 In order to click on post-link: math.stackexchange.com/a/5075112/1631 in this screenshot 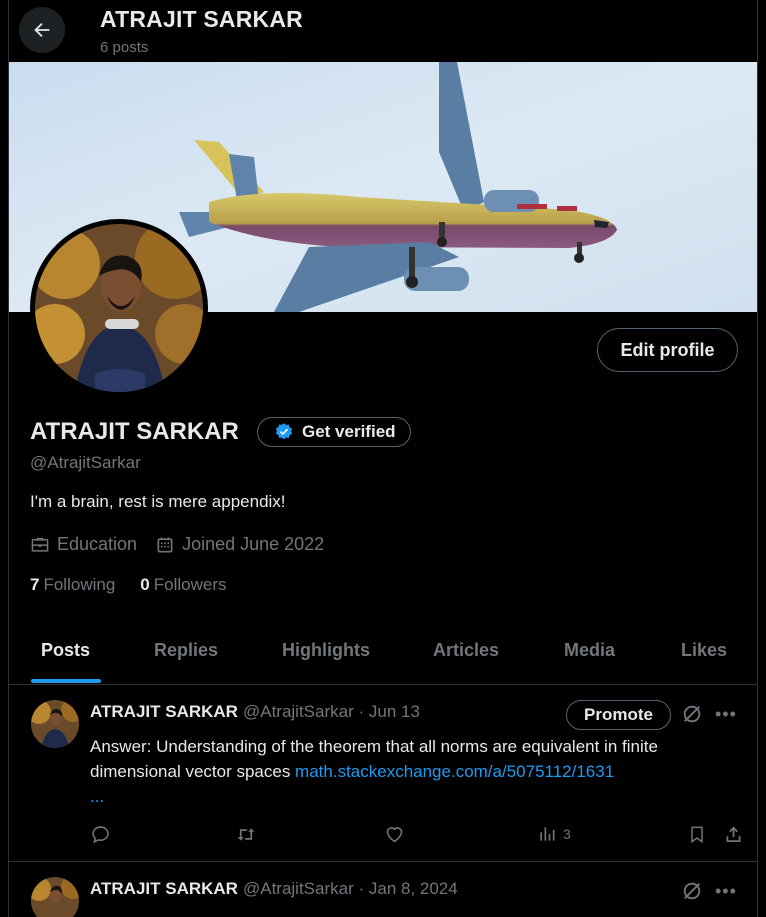, I will do `click(454, 771)`.